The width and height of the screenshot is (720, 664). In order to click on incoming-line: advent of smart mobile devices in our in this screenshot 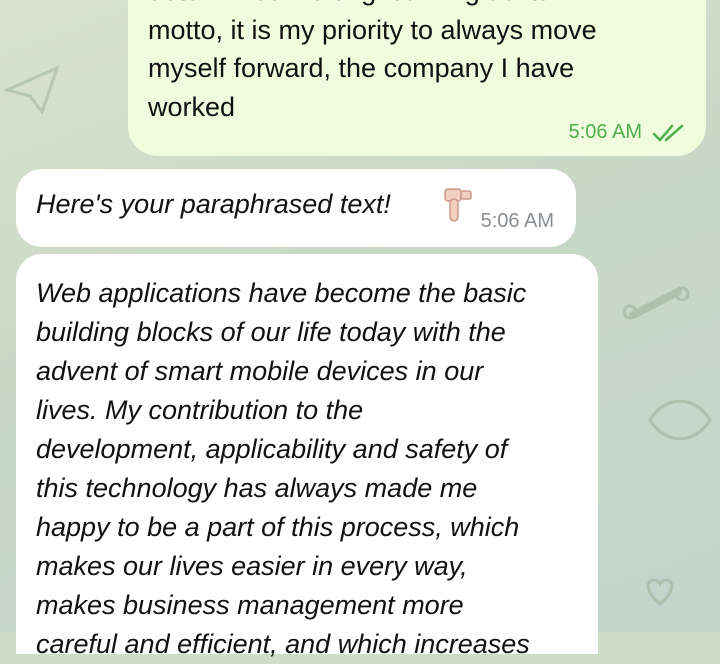, I will do `click(260, 371)`.